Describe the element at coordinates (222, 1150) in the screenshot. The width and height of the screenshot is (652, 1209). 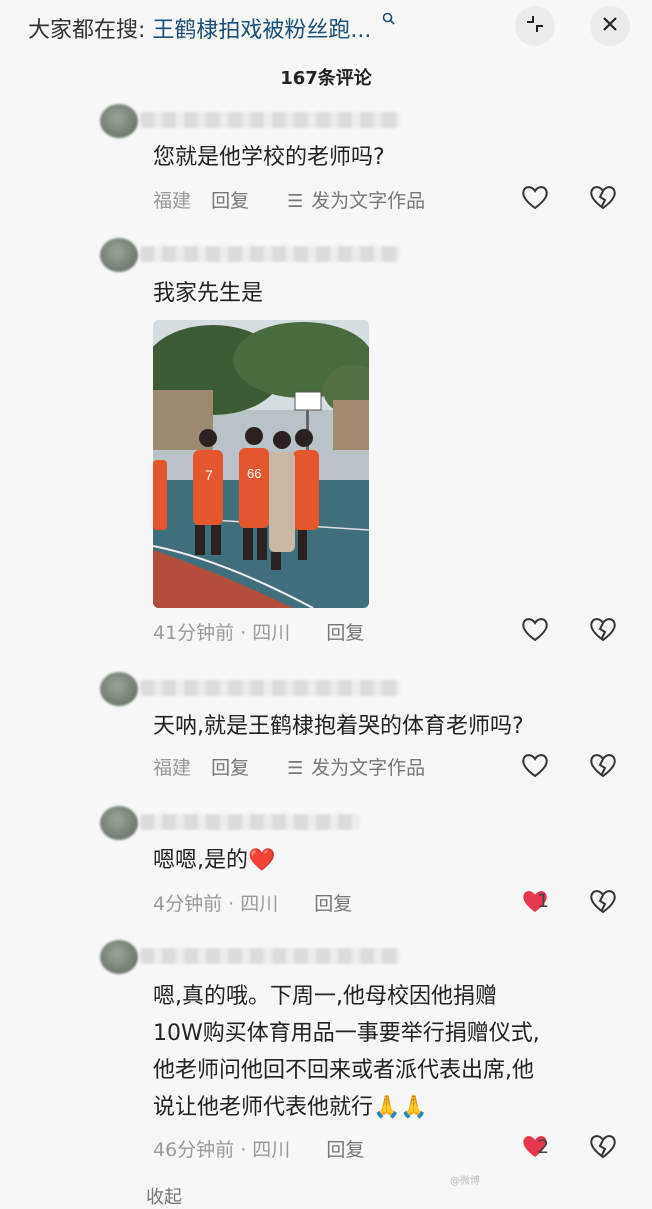
I see `comment-time-location: 46分钟前 · 四川` at that location.